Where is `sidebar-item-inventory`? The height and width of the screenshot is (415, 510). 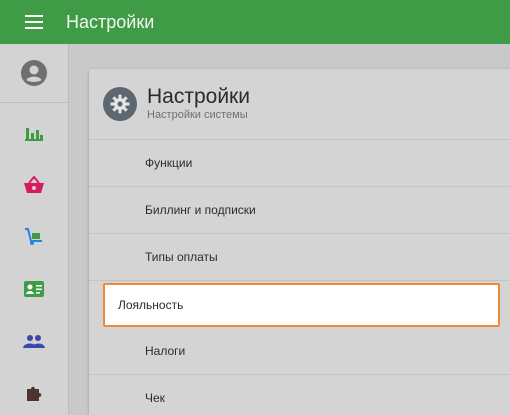 sidebar-item-inventory is located at coordinates (34, 237).